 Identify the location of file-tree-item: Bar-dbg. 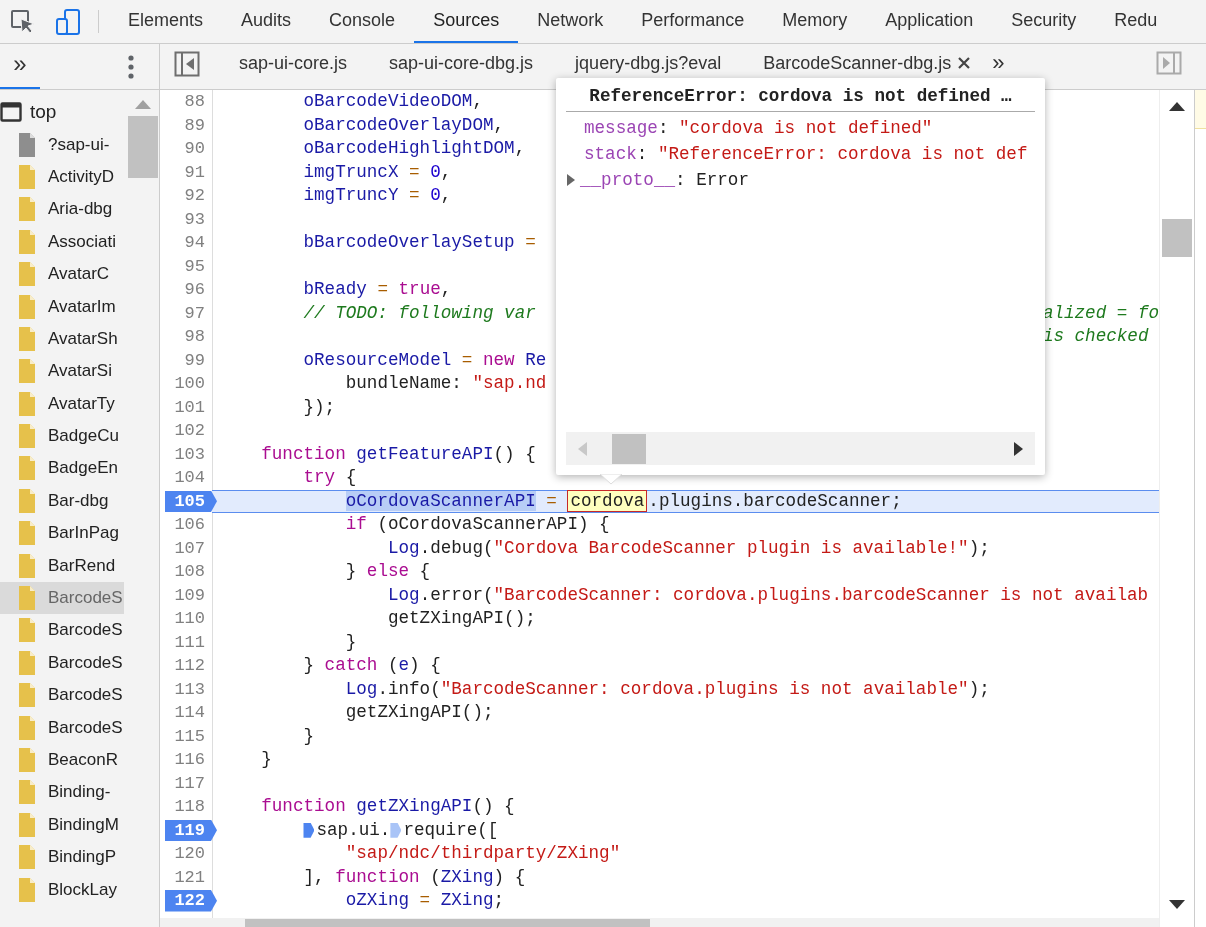
(62, 501).